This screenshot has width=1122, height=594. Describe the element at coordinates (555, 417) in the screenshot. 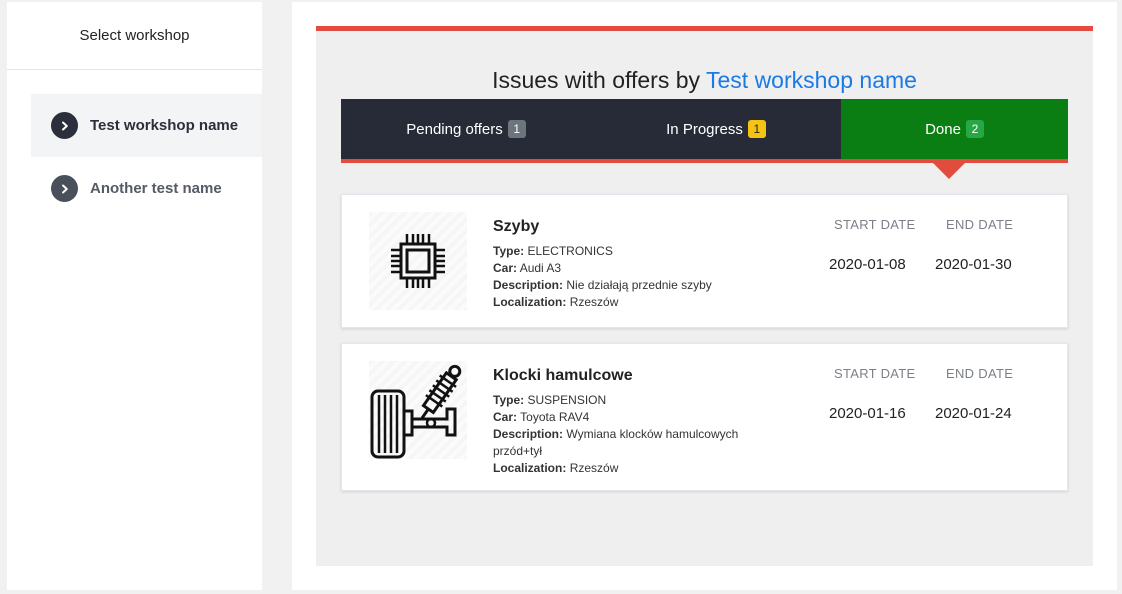

I see `car-value: Toyota RAV4` at that location.